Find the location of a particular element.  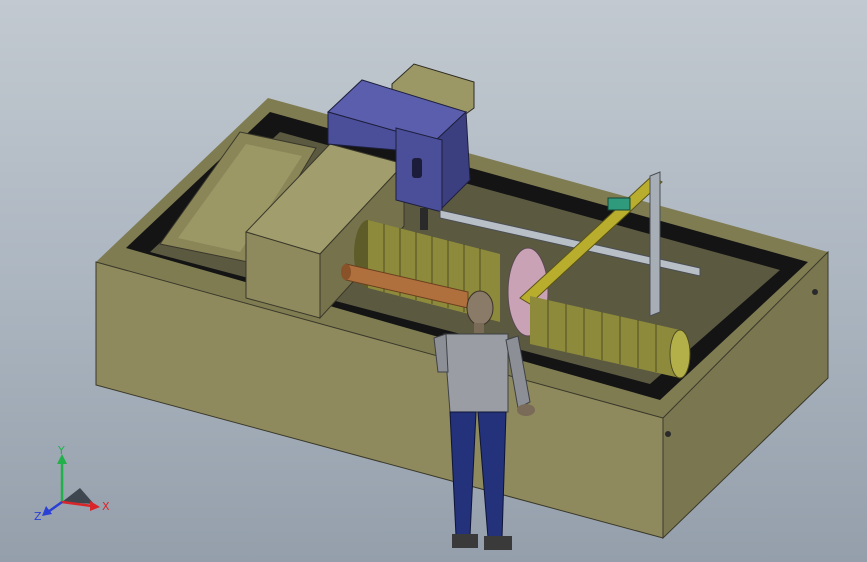

gantry-green-block is located at coordinates (619, 204).